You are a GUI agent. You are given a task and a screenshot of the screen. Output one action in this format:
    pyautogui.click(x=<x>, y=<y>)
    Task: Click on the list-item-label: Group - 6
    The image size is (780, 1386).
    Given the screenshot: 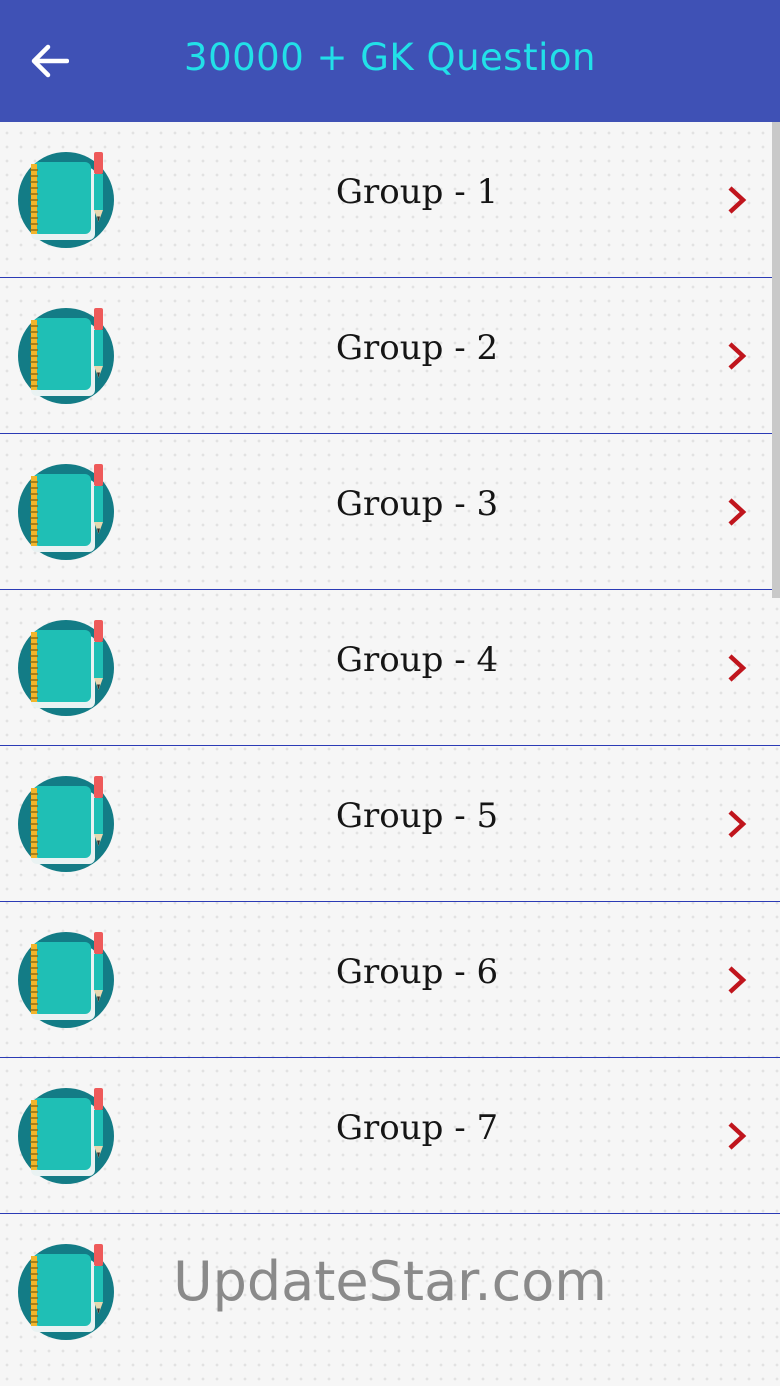 What is the action you would take?
    pyautogui.click(x=417, y=972)
    